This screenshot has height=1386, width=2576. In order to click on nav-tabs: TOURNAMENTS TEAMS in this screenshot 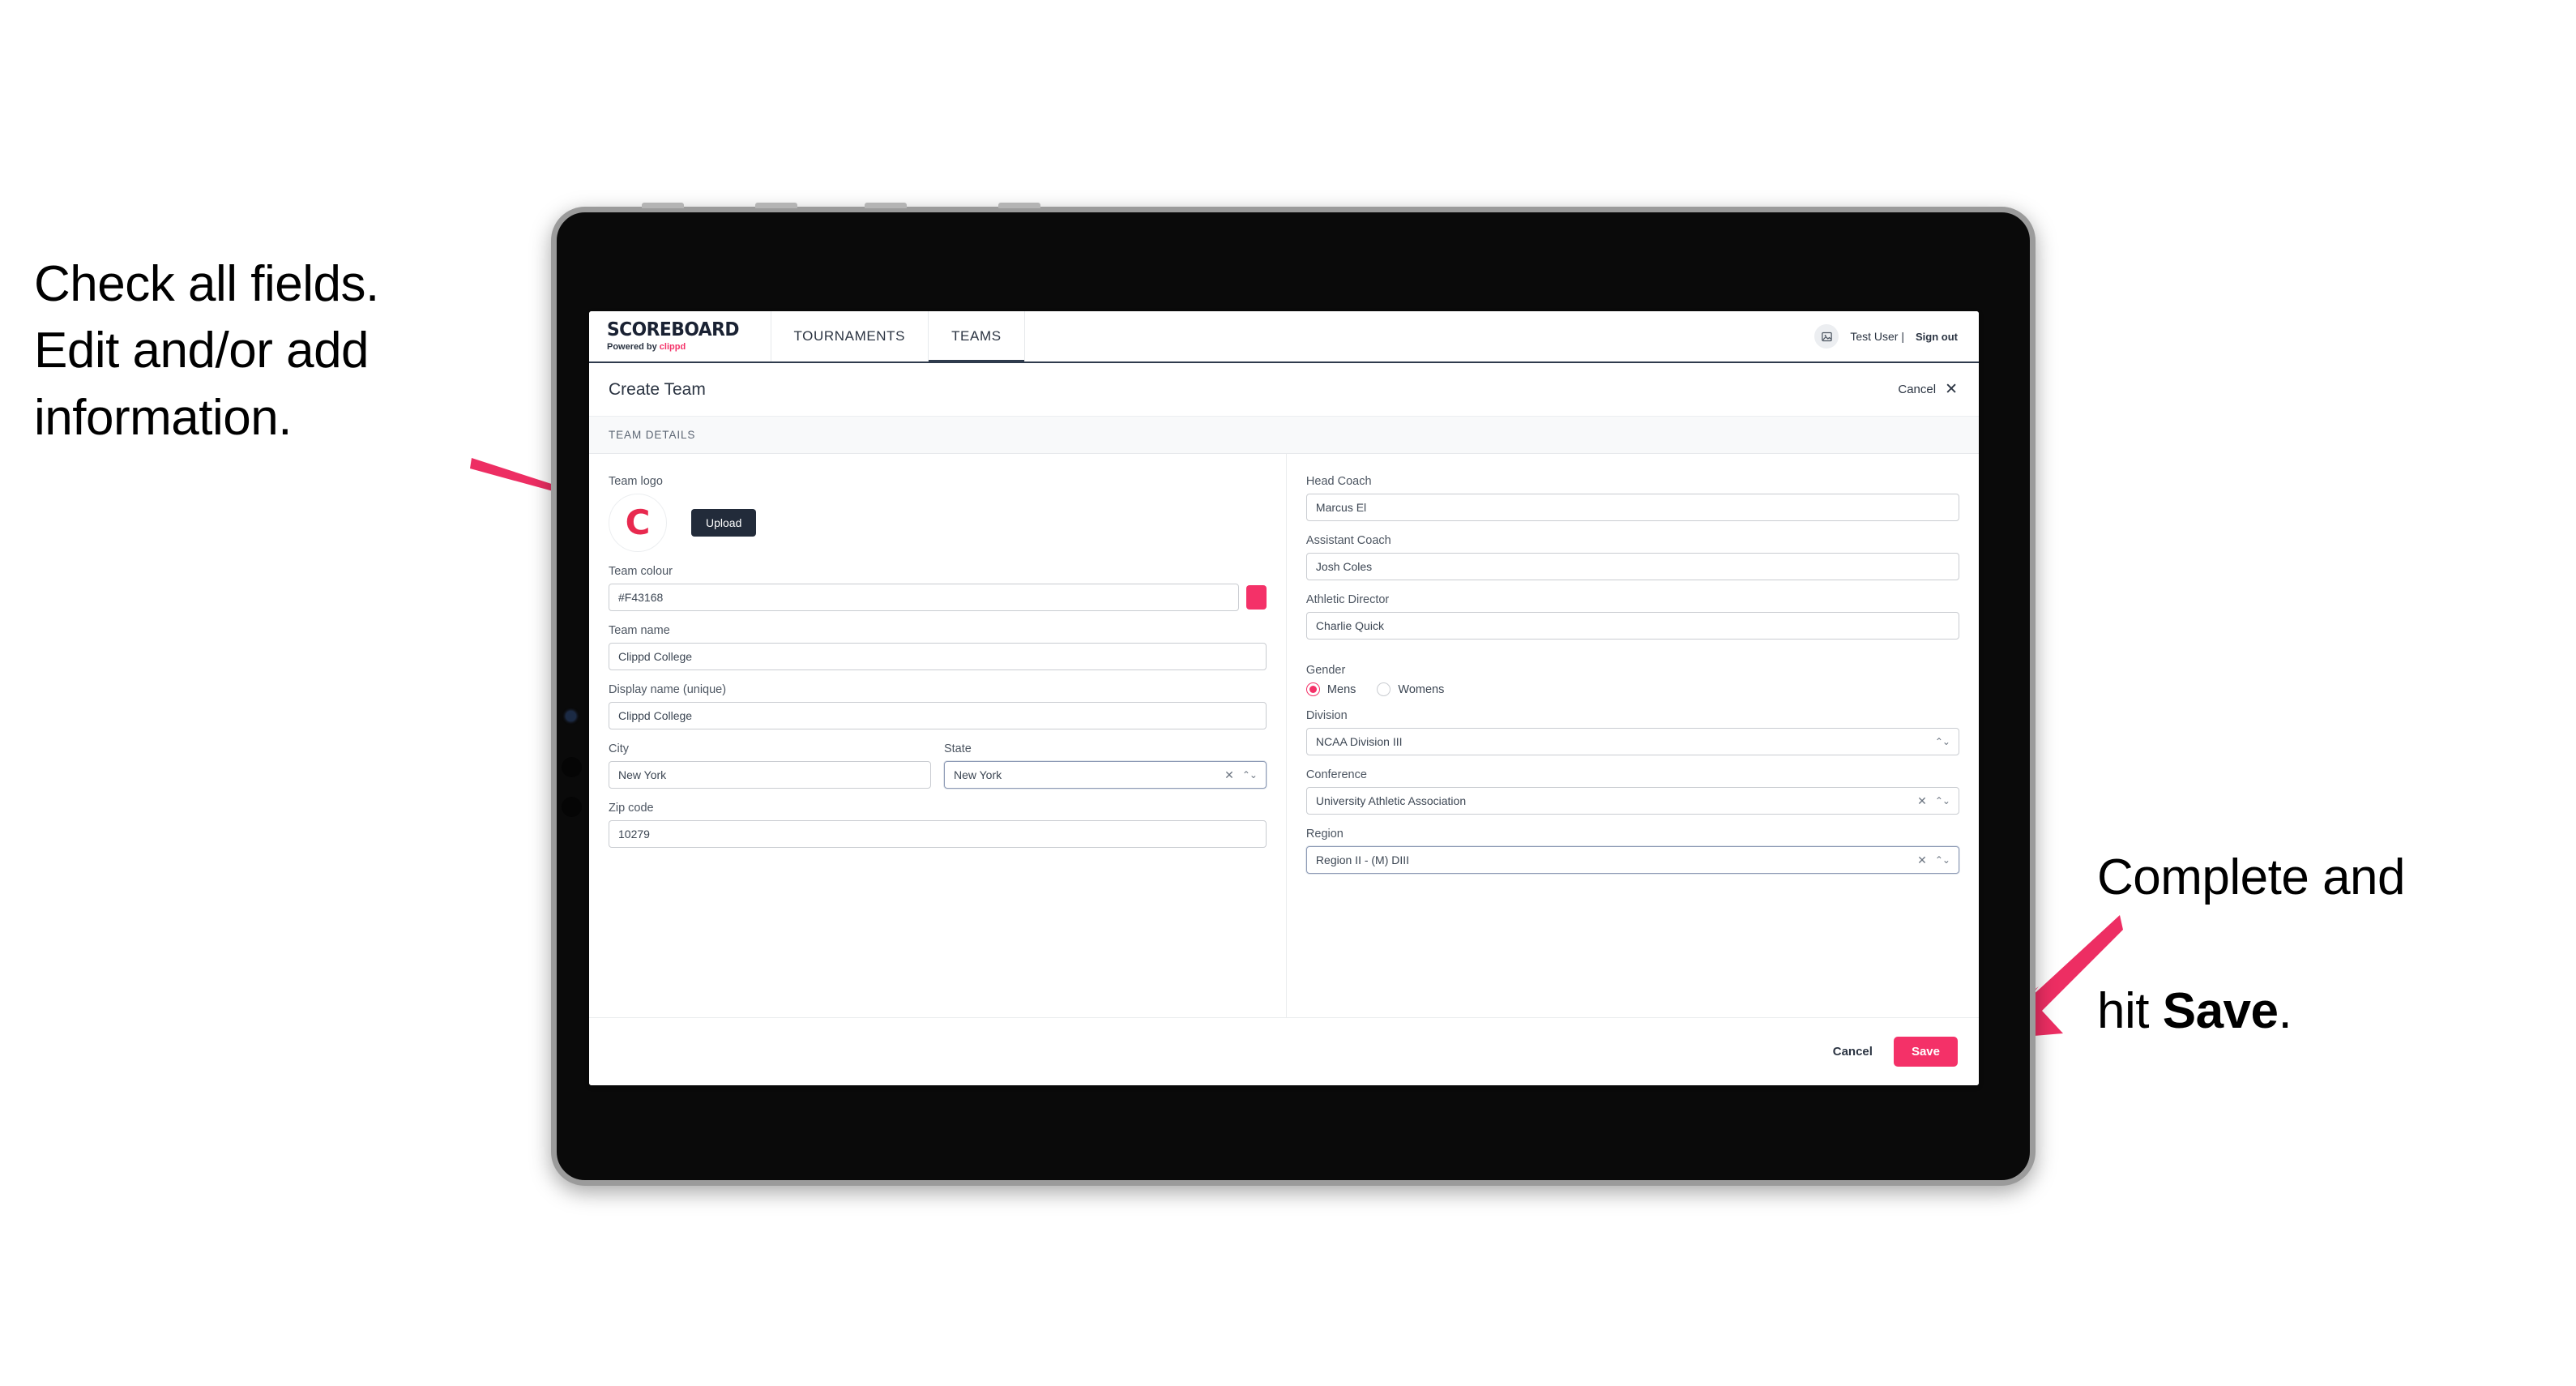, I will do `click(898, 337)`.